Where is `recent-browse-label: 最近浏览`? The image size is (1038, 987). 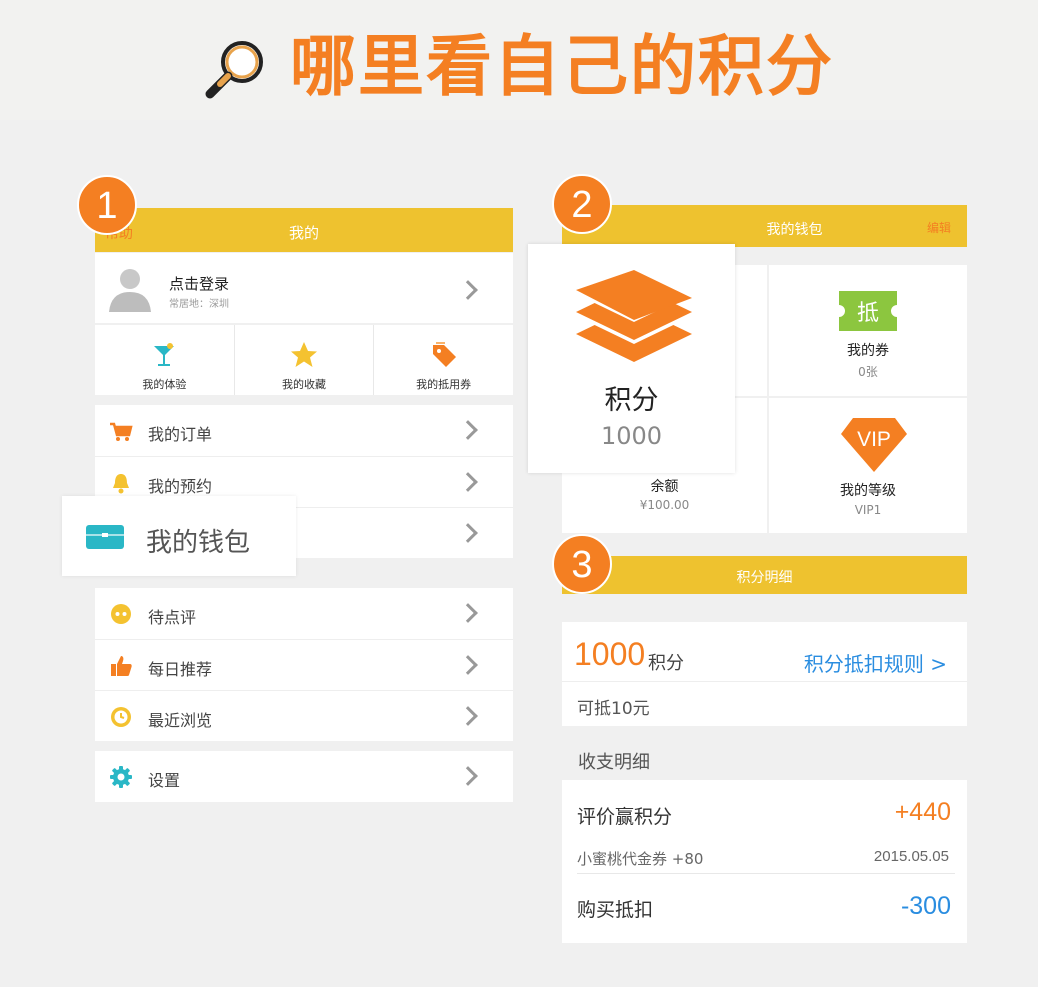 recent-browse-label: 最近浏览 is located at coordinates (180, 720).